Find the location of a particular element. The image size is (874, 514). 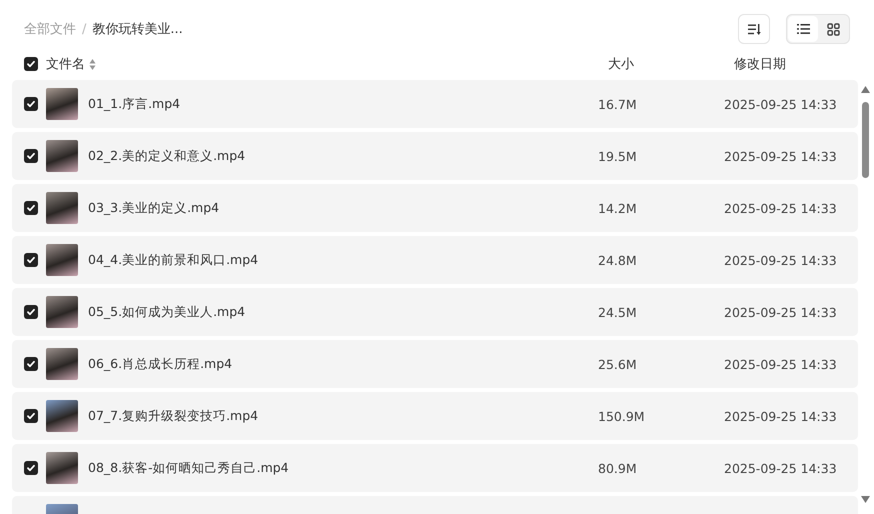

list-view-button is located at coordinates (803, 29).